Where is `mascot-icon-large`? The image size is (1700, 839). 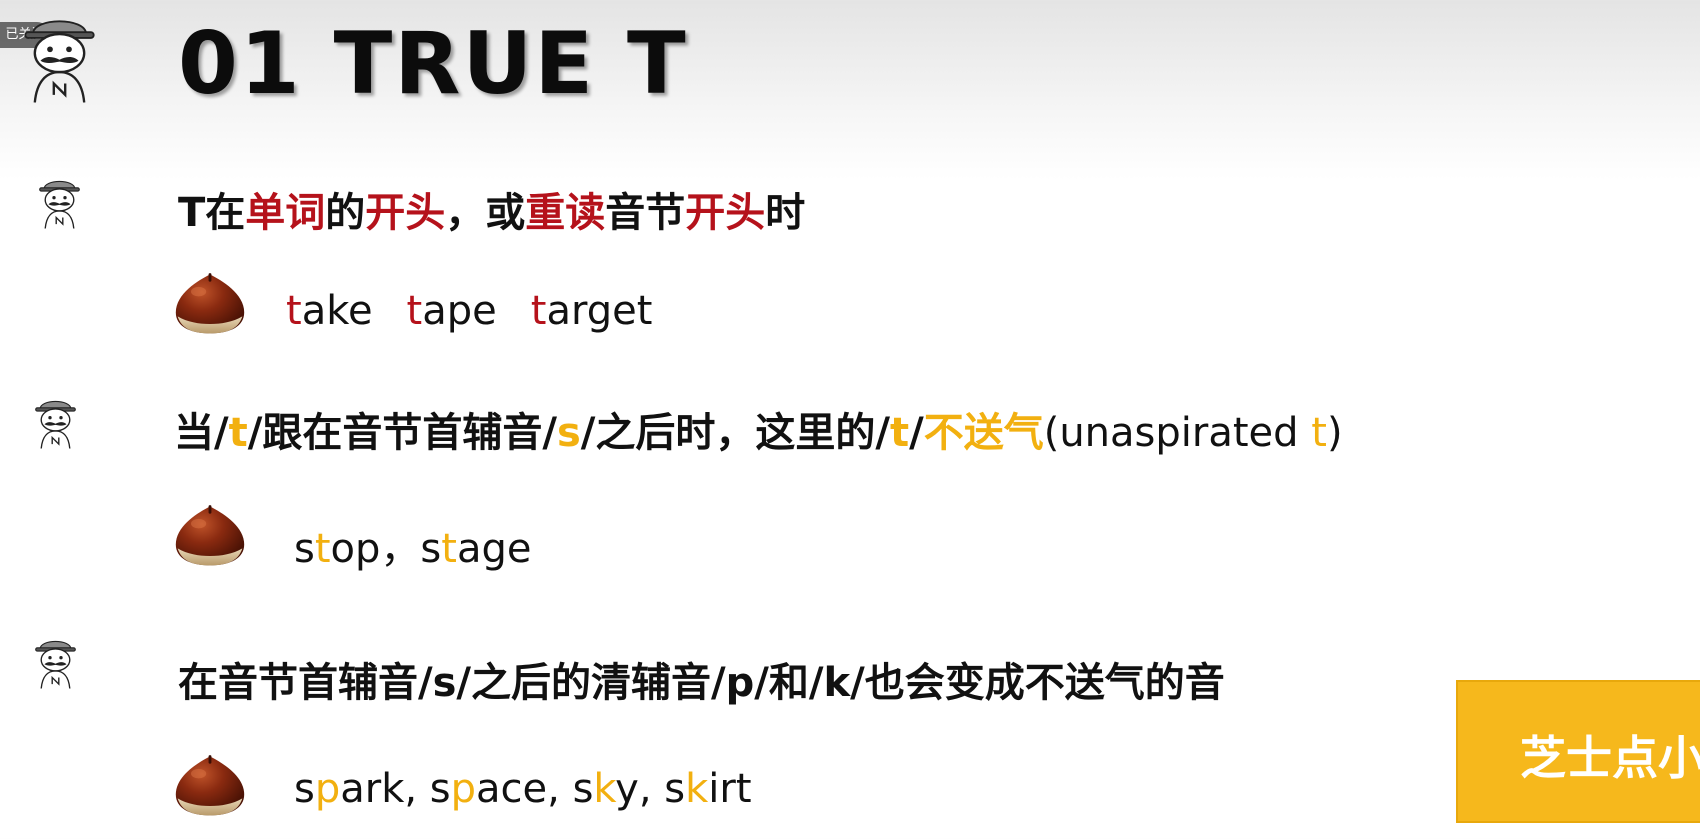 mascot-icon-large is located at coordinates (59, 55).